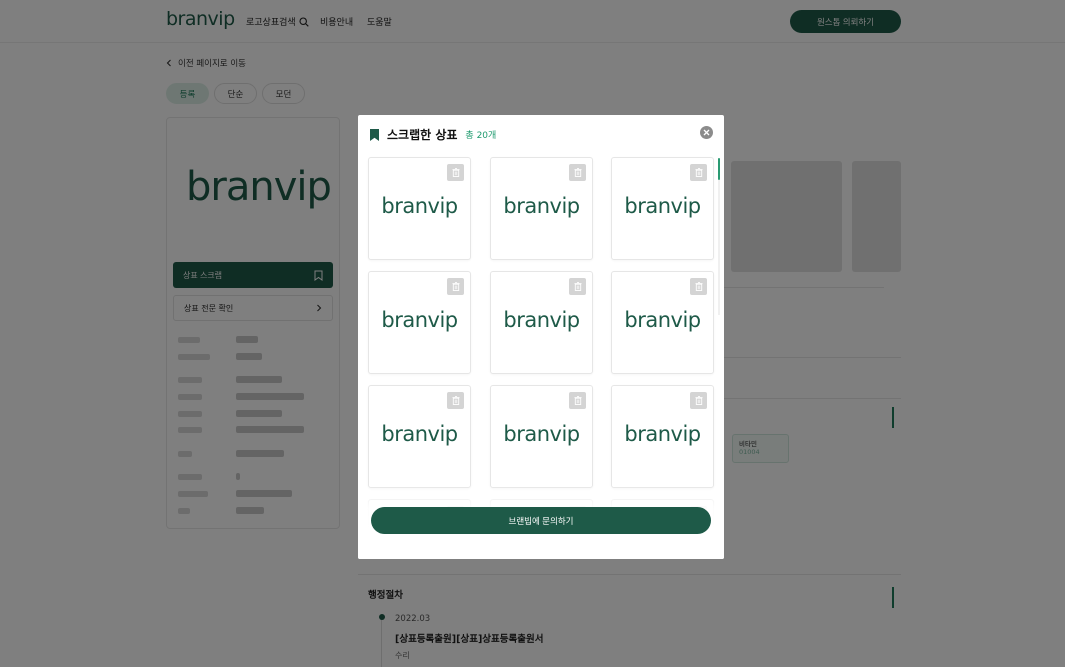 This screenshot has height=667, width=1065. Describe the element at coordinates (719, 169) in the screenshot. I see `scrollbar-thumb` at that location.